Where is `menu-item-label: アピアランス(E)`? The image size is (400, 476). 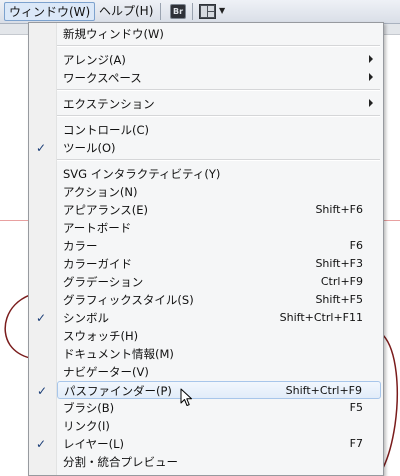 menu-item-label: アピアランス(E) is located at coordinates (106, 210).